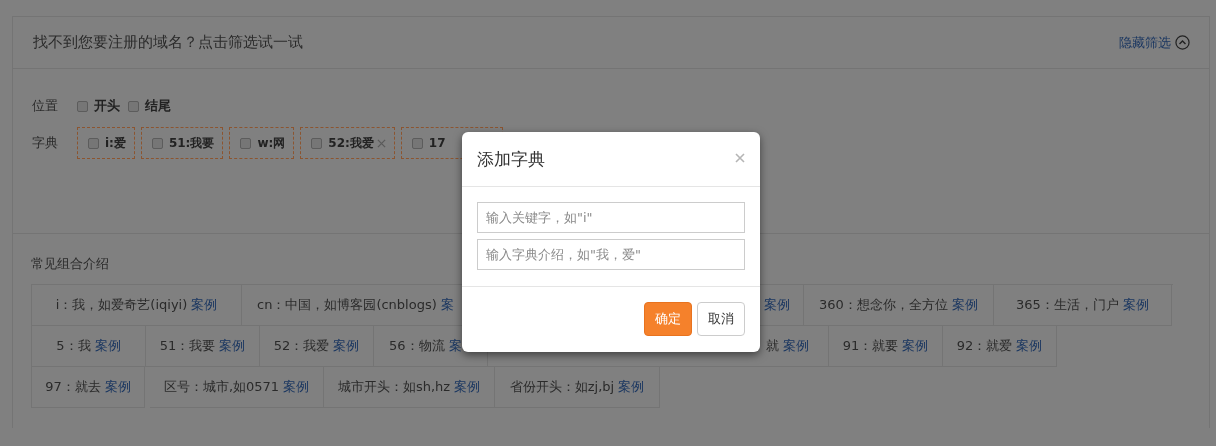  Describe the element at coordinates (70, 264) in the screenshot. I see `section-title: 常见组合介绍` at that location.